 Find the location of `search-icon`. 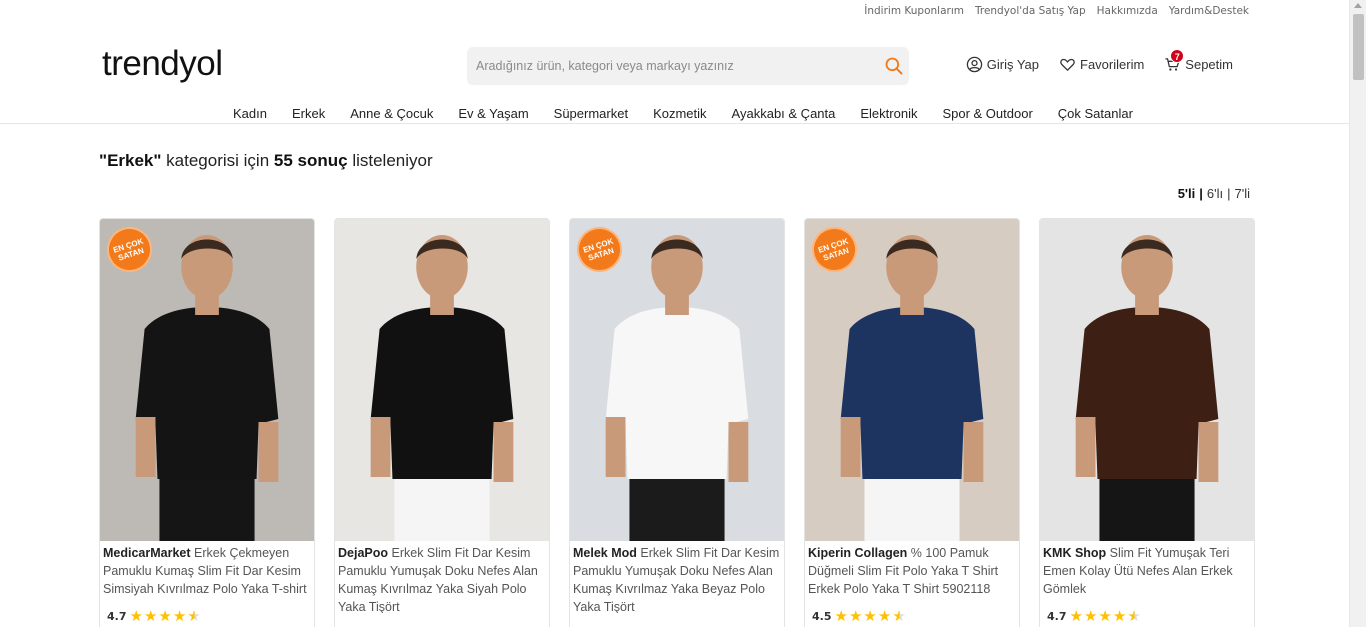

search-icon is located at coordinates (894, 66).